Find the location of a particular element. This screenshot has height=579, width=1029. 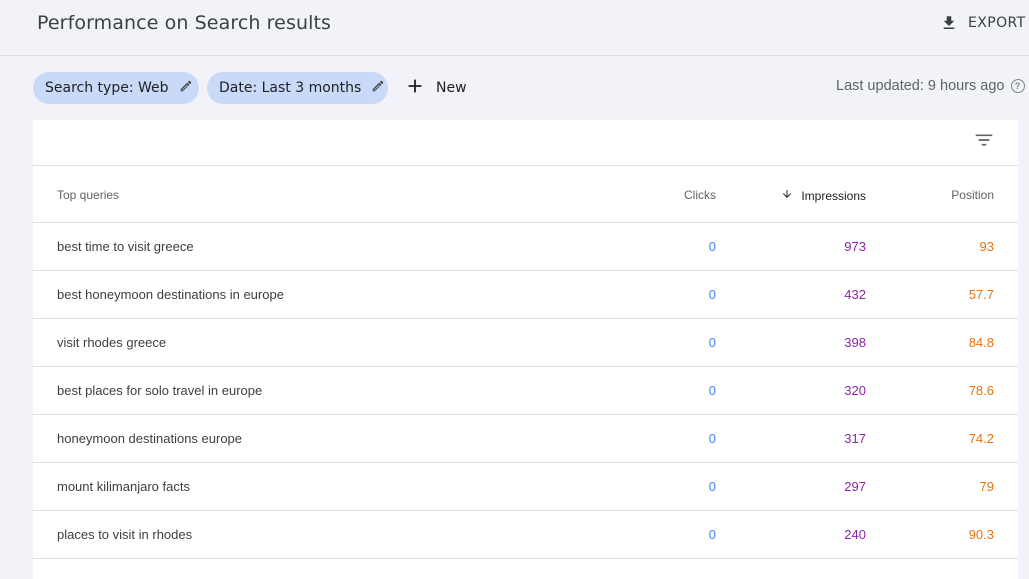

impressions-header-label: Impressions is located at coordinates (833, 195).